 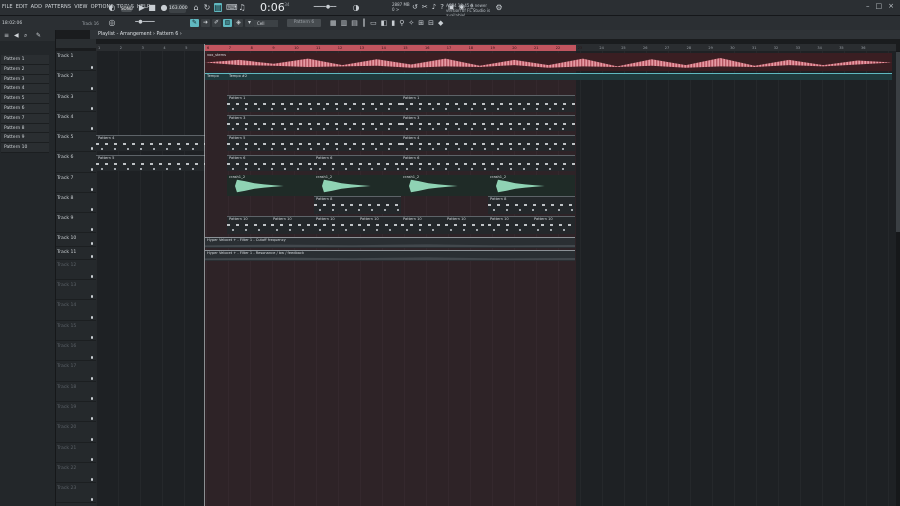 What do you see at coordinates (207, 7) in the screenshot?
I see `loop-record-icon: ↻` at bounding box center [207, 7].